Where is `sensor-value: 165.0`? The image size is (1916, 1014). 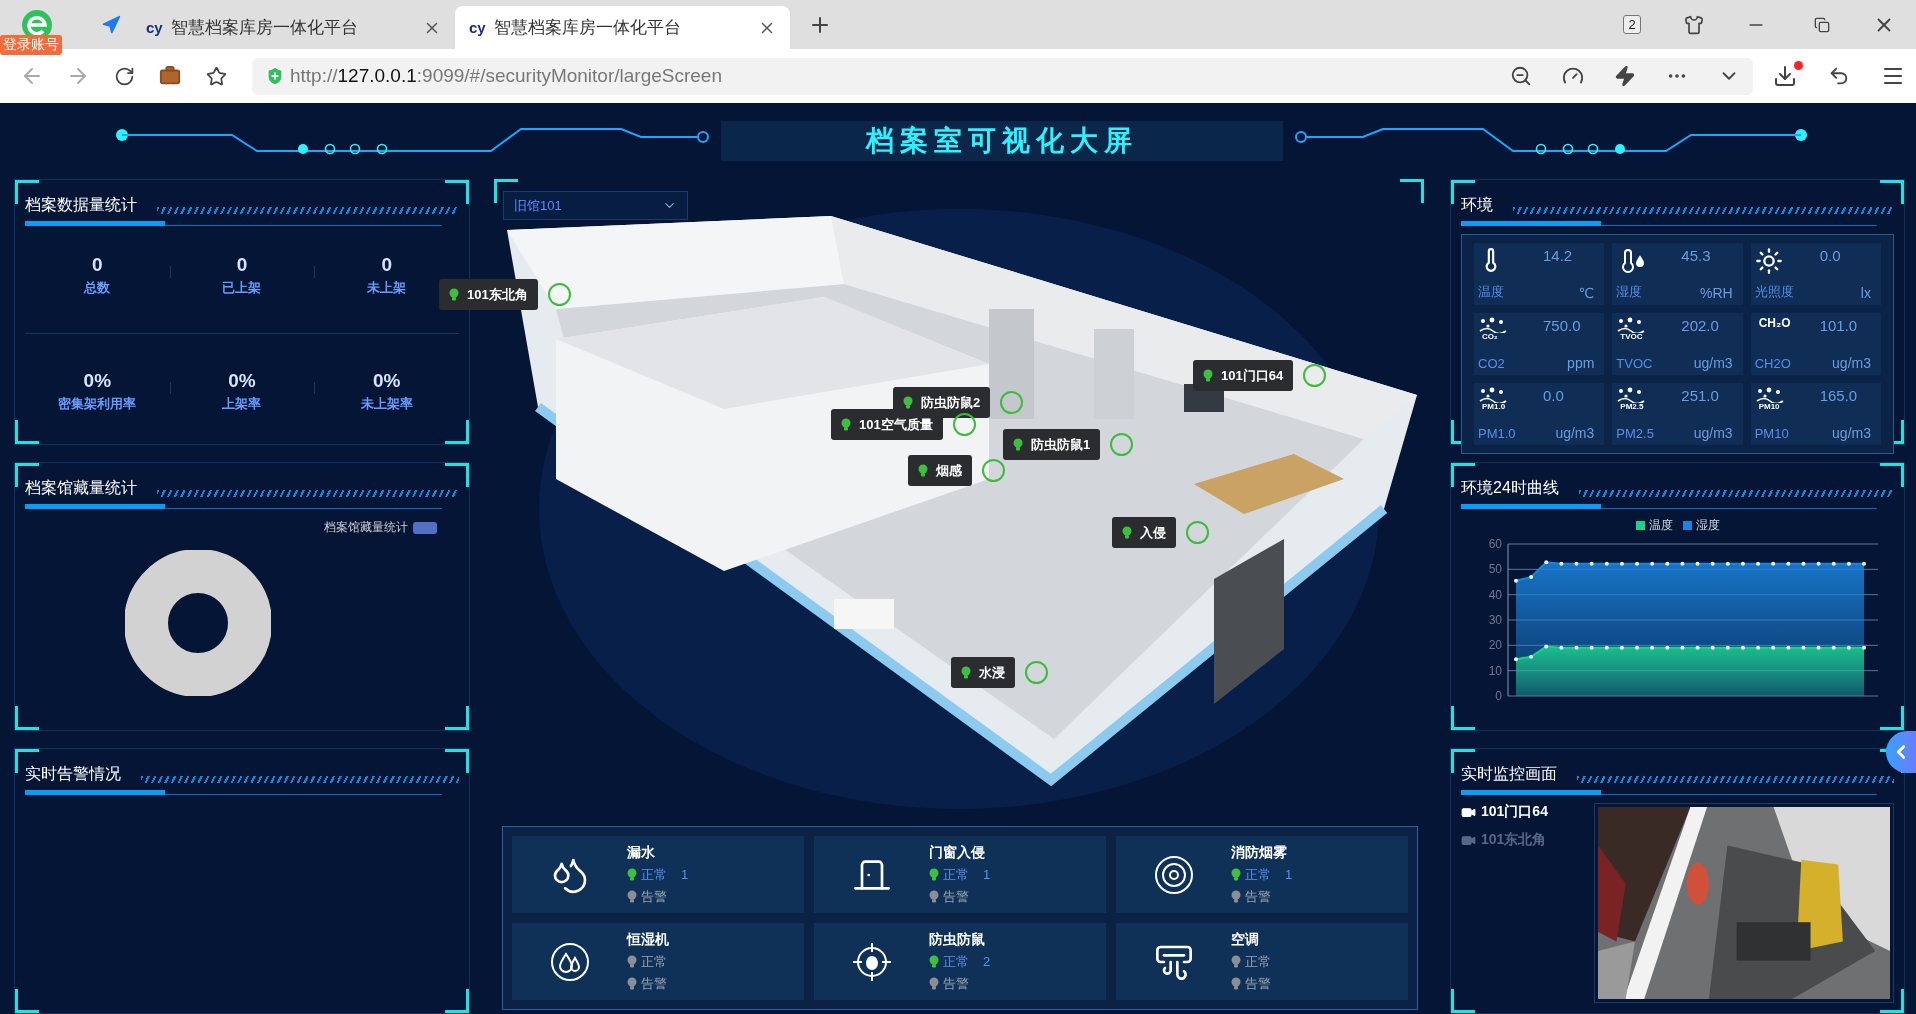
sensor-value: 165.0 is located at coordinates (1839, 395).